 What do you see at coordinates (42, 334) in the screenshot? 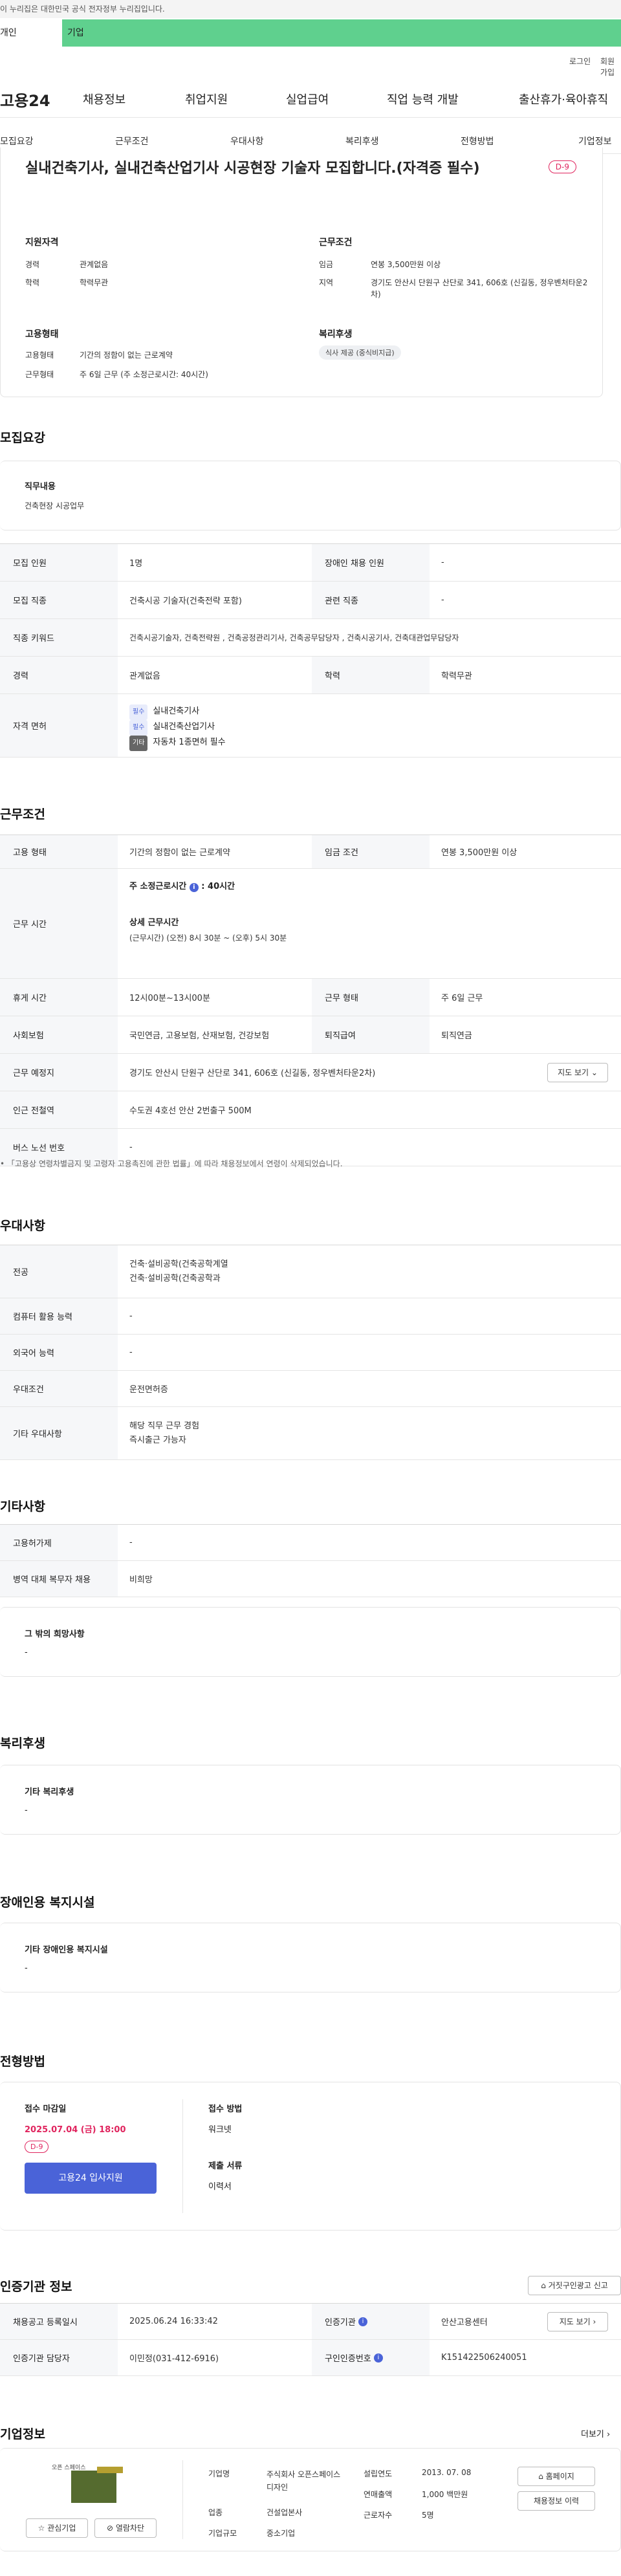
I see `emp-title: 고용형태` at bounding box center [42, 334].